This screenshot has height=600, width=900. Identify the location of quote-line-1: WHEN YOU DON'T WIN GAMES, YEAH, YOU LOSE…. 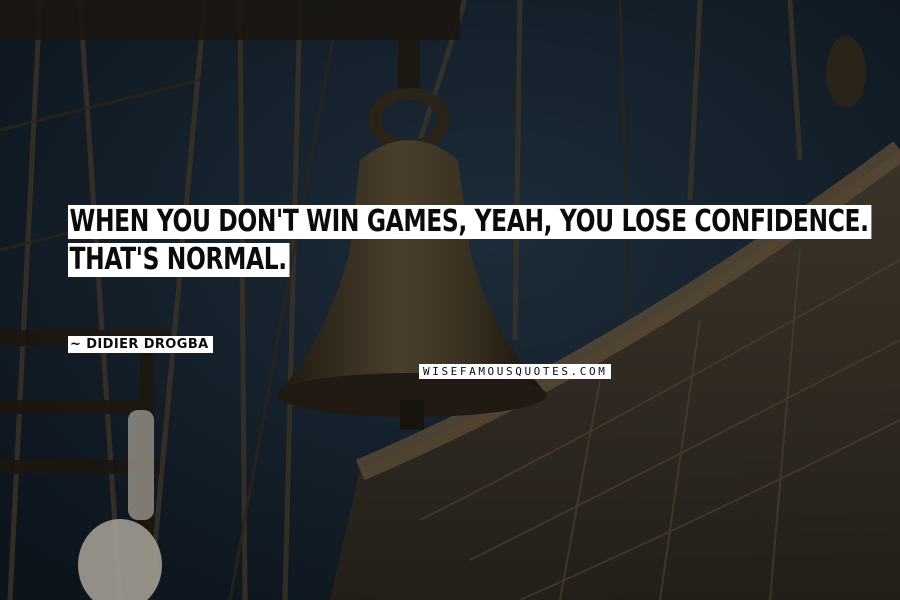
(470, 222).